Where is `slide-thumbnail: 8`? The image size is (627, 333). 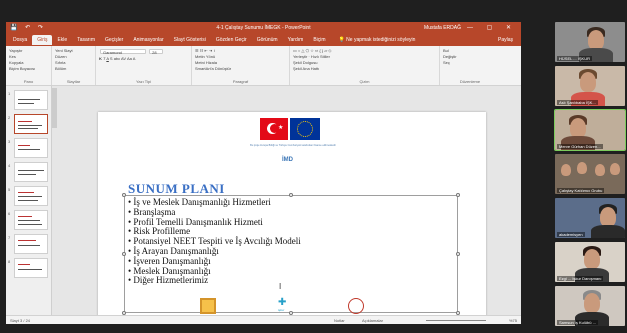 slide-thumbnail: 8 is located at coordinates (28, 268).